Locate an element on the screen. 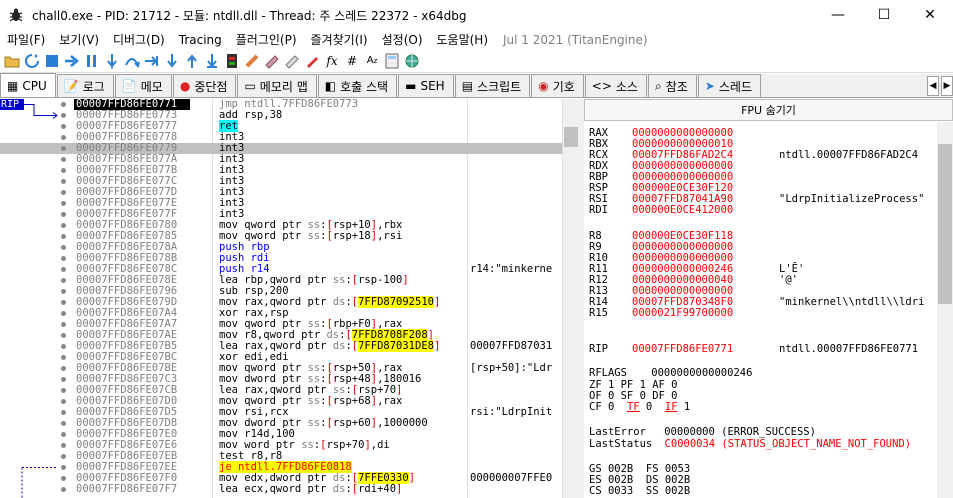 The image size is (953, 498). execute-till-return-icon is located at coordinates (192, 61).